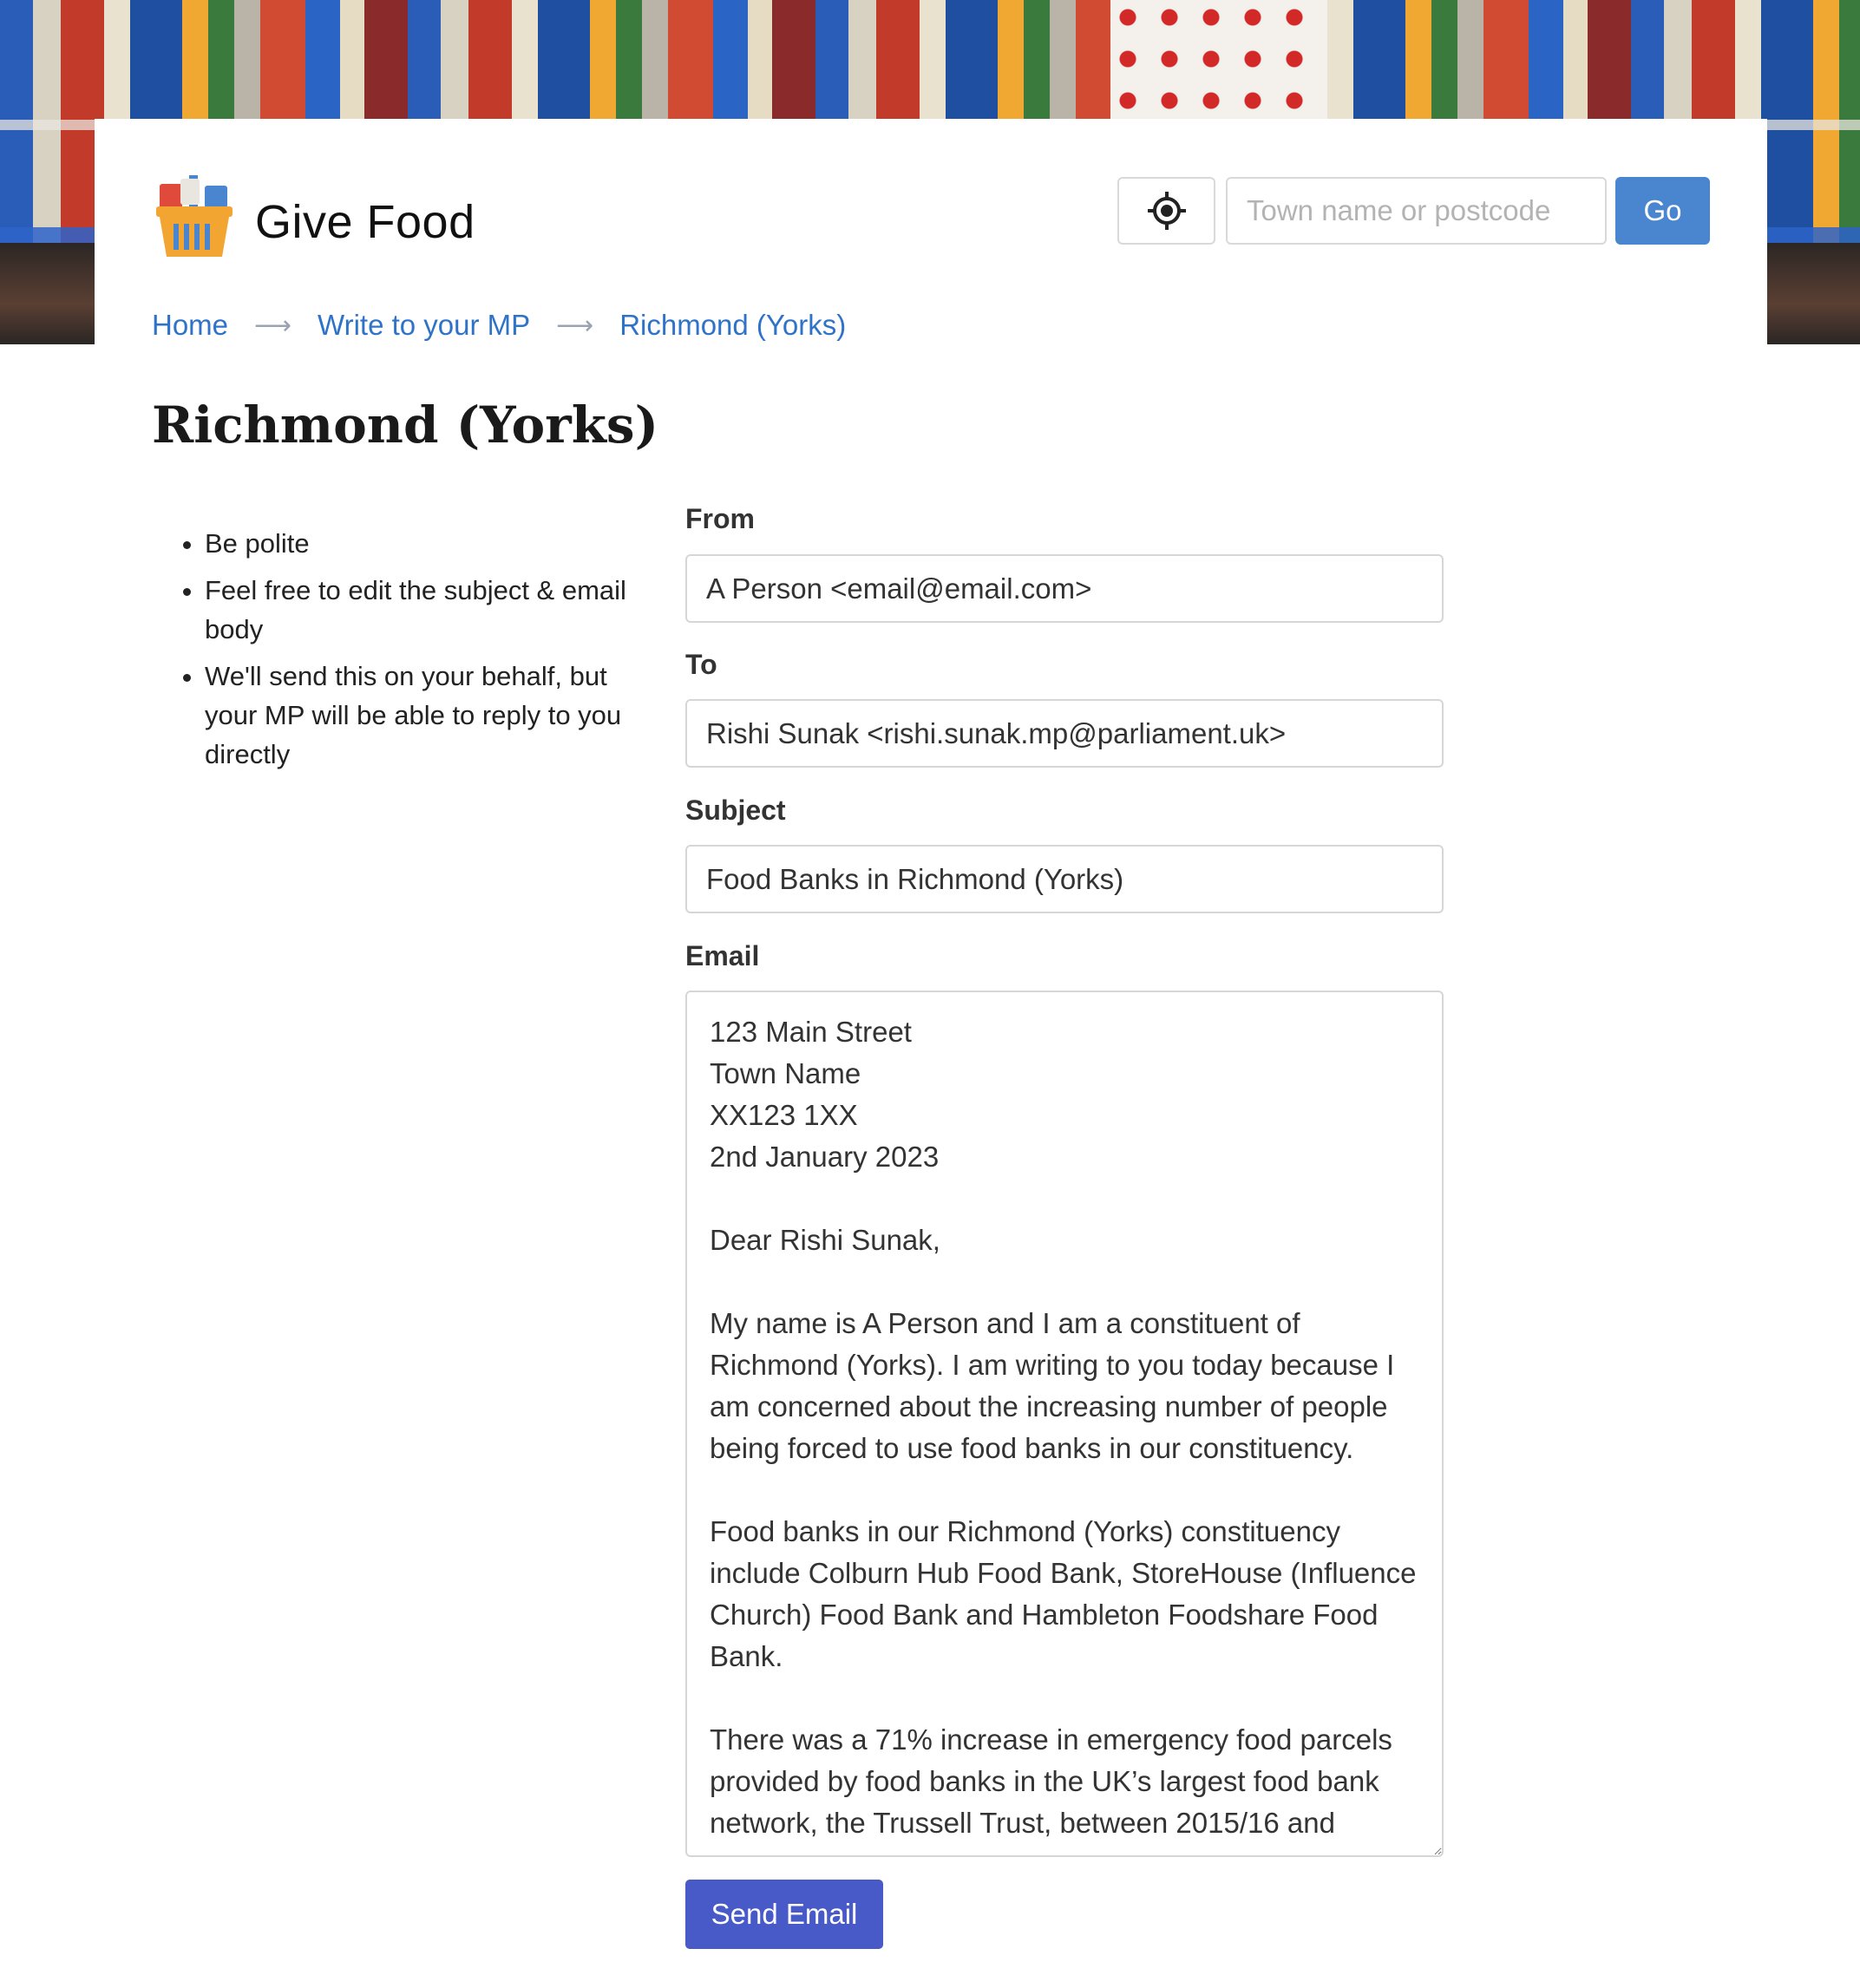 The height and width of the screenshot is (1988, 1860). Describe the element at coordinates (784, 1914) in the screenshot. I see `send-email-button: Send Email` at that location.